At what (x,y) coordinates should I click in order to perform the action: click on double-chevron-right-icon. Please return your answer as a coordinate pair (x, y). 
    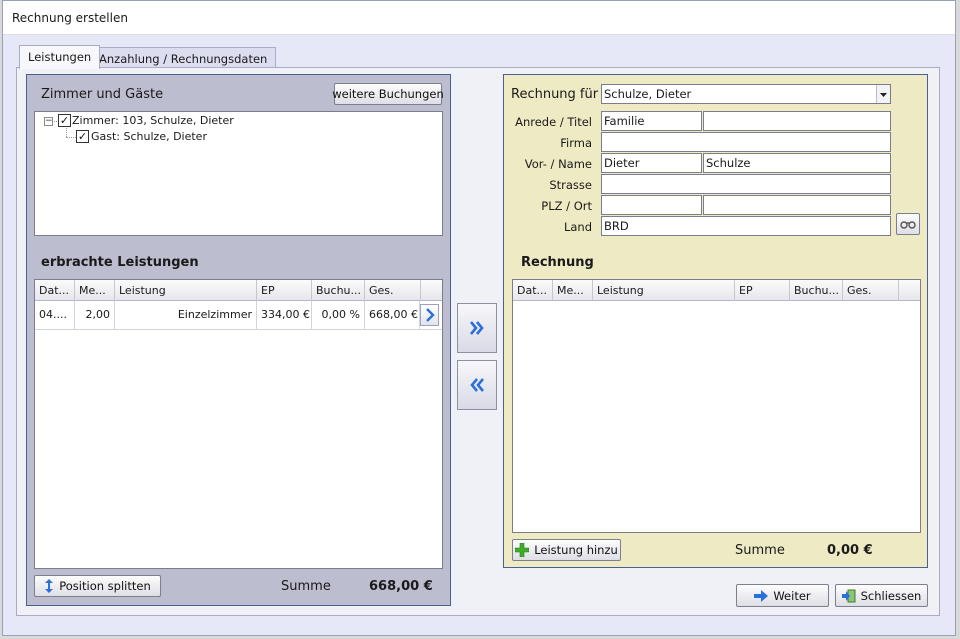
    Looking at the image, I should click on (477, 328).